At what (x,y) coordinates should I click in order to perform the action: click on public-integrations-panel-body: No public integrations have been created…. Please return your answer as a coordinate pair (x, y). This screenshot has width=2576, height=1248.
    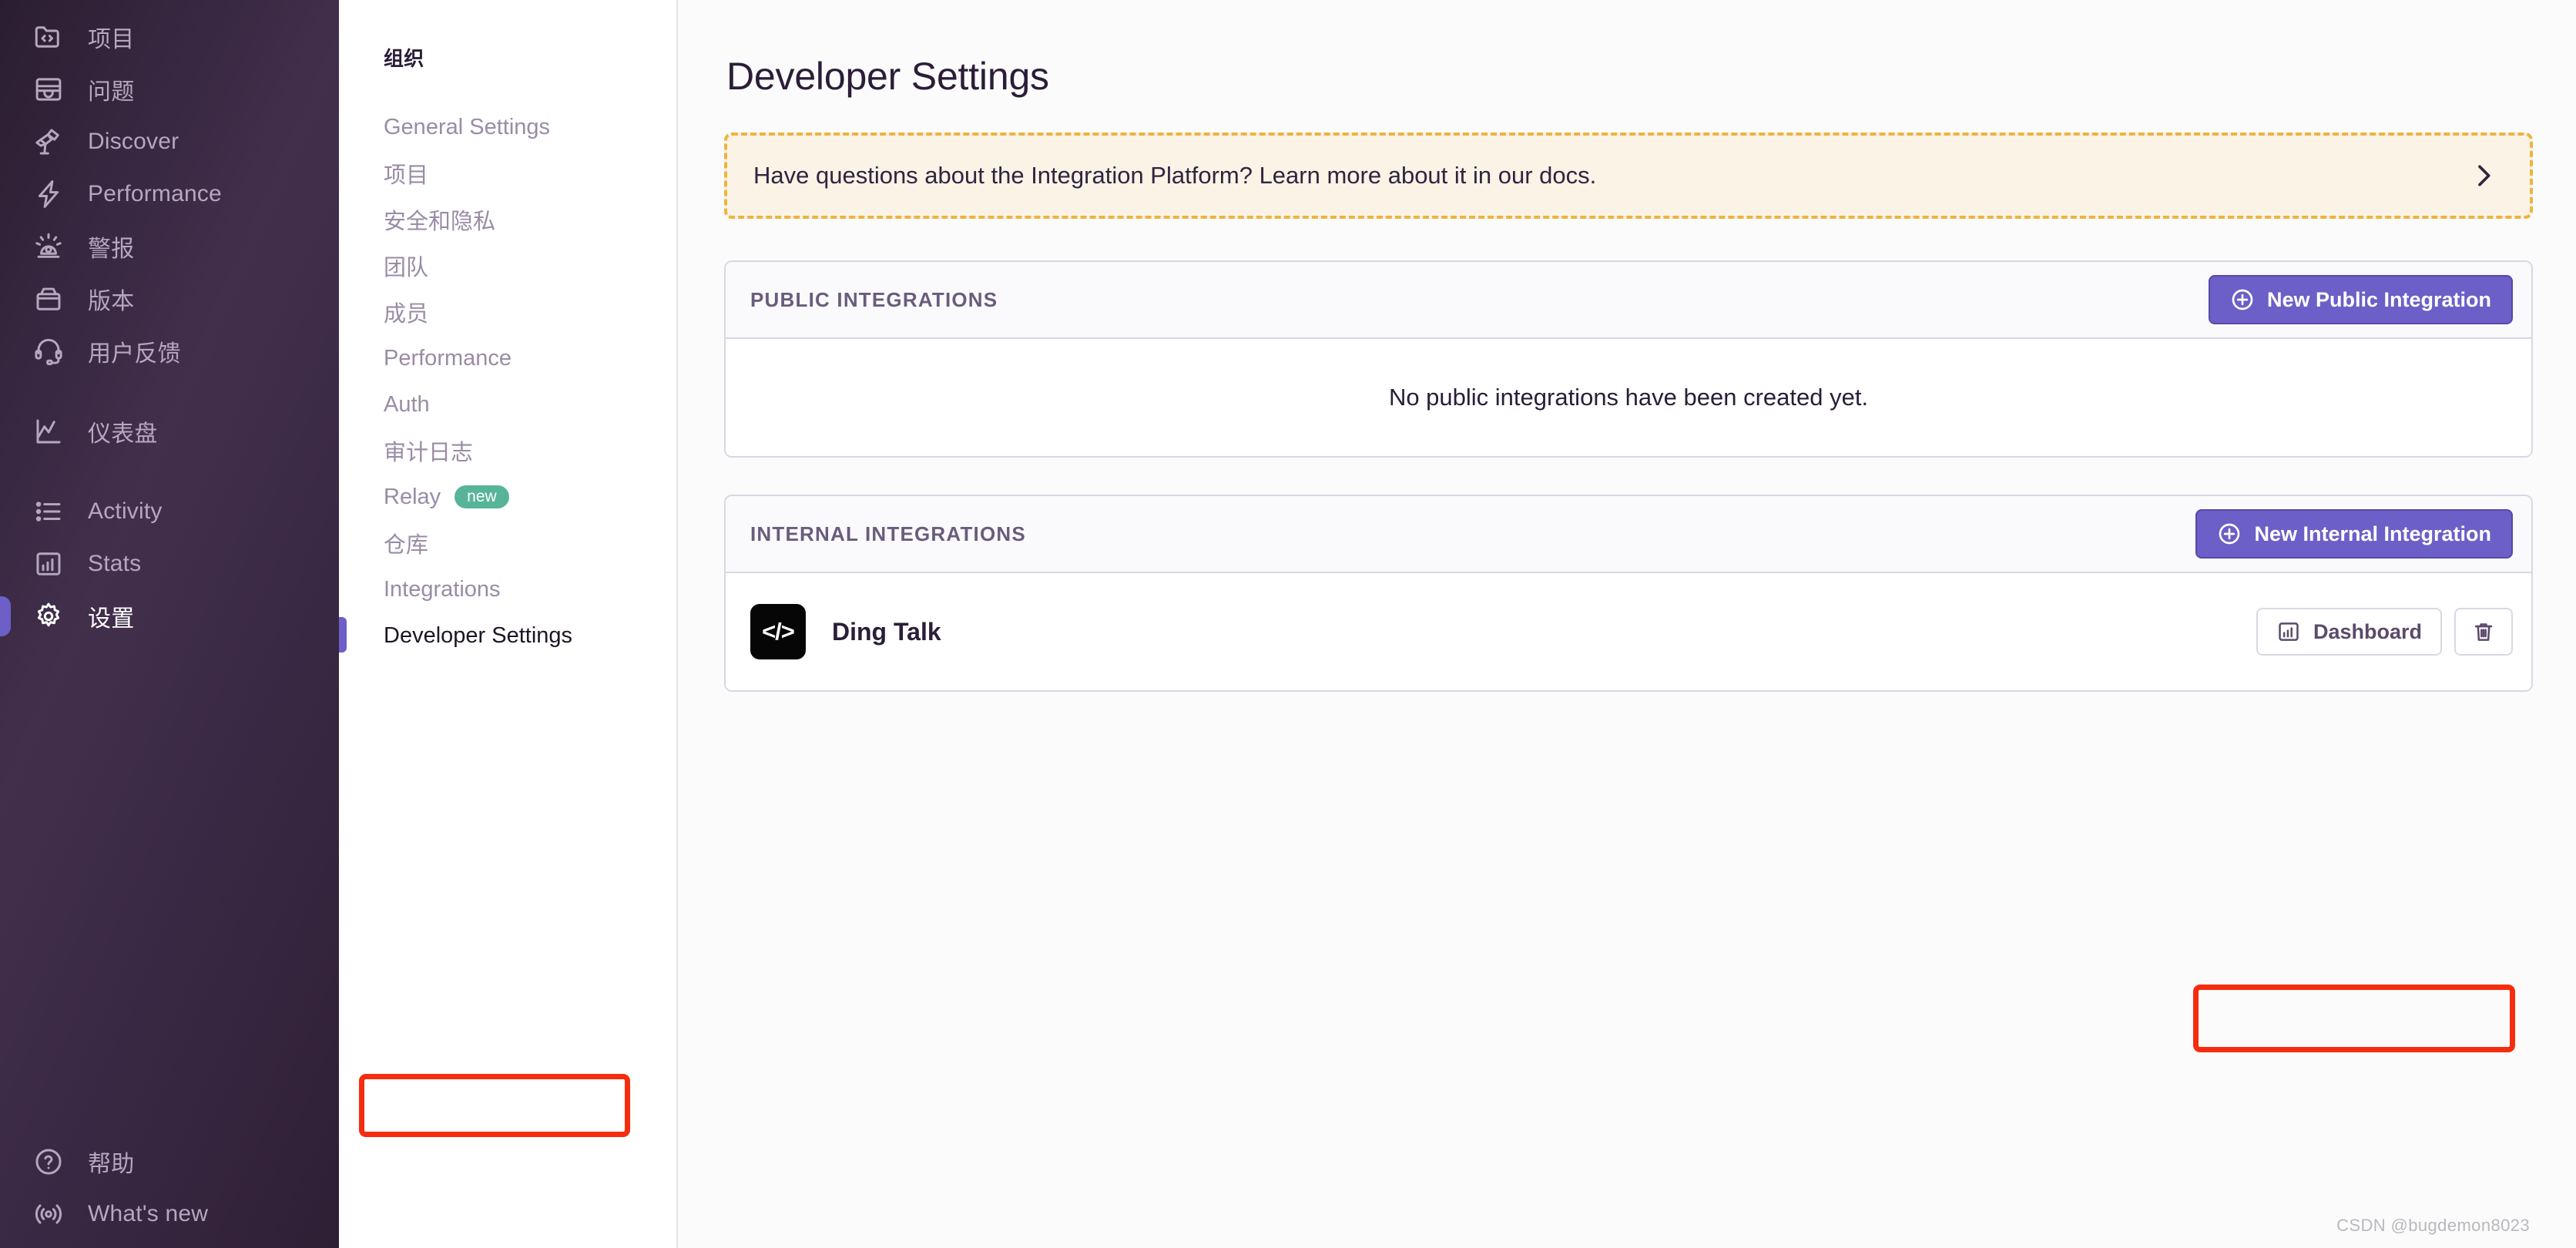
    Looking at the image, I should click on (1628, 397).